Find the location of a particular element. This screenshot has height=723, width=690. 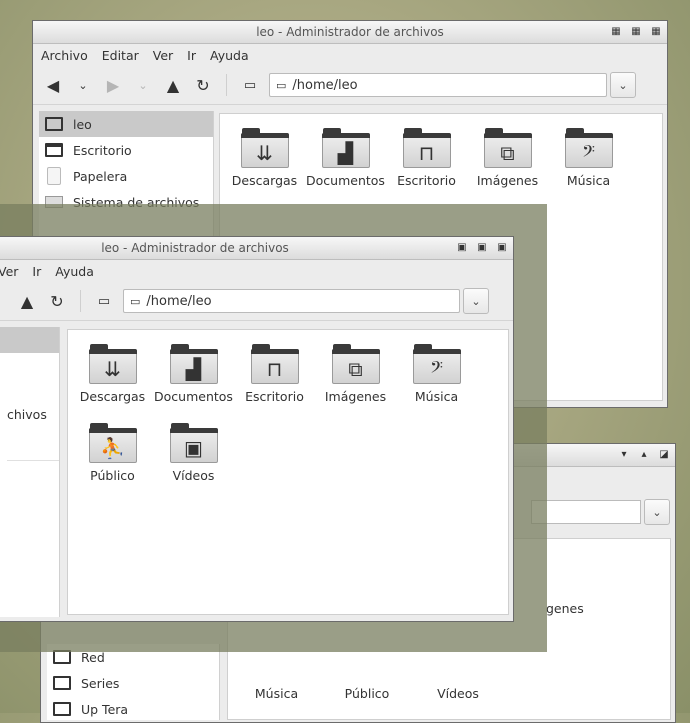

sidebar-item-label: leo is located at coordinates (82, 124).